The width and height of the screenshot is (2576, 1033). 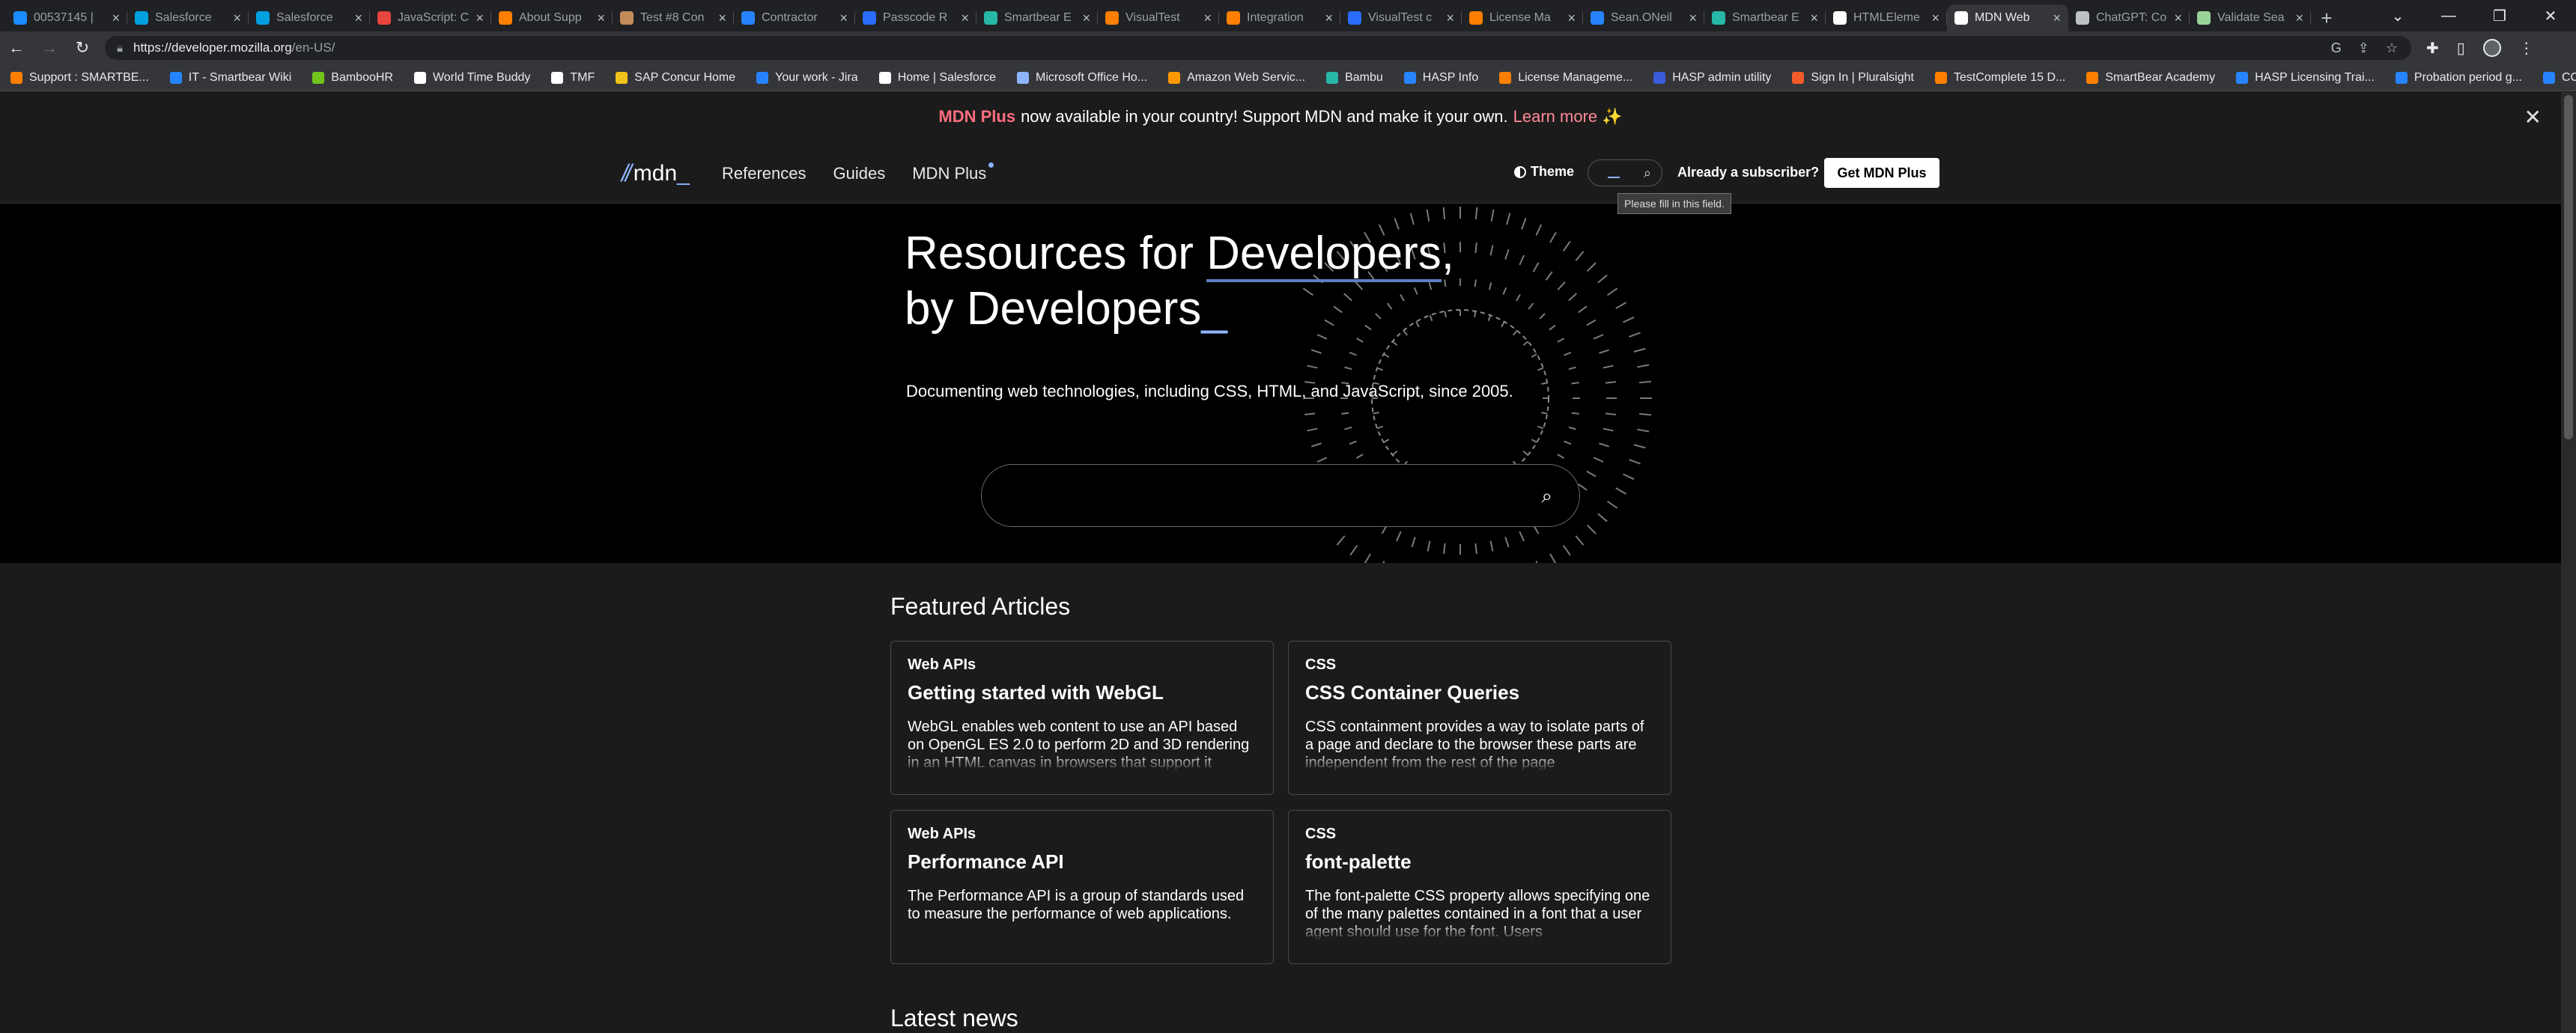 I want to click on mdn-logo: // mdn _, so click(x=656, y=173).